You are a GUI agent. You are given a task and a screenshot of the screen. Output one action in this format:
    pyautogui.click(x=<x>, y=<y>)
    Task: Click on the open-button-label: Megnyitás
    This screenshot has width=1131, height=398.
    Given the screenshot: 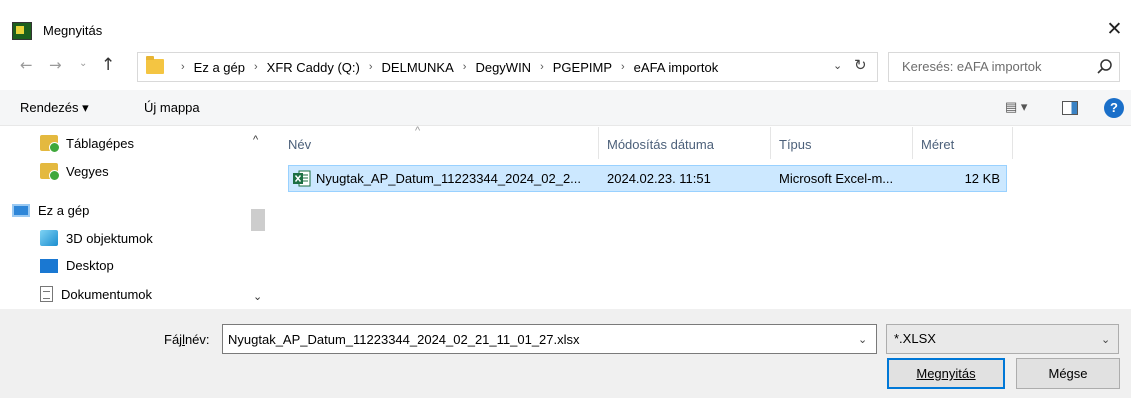 What is the action you would take?
    pyautogui.click(x=946, y=373)
    